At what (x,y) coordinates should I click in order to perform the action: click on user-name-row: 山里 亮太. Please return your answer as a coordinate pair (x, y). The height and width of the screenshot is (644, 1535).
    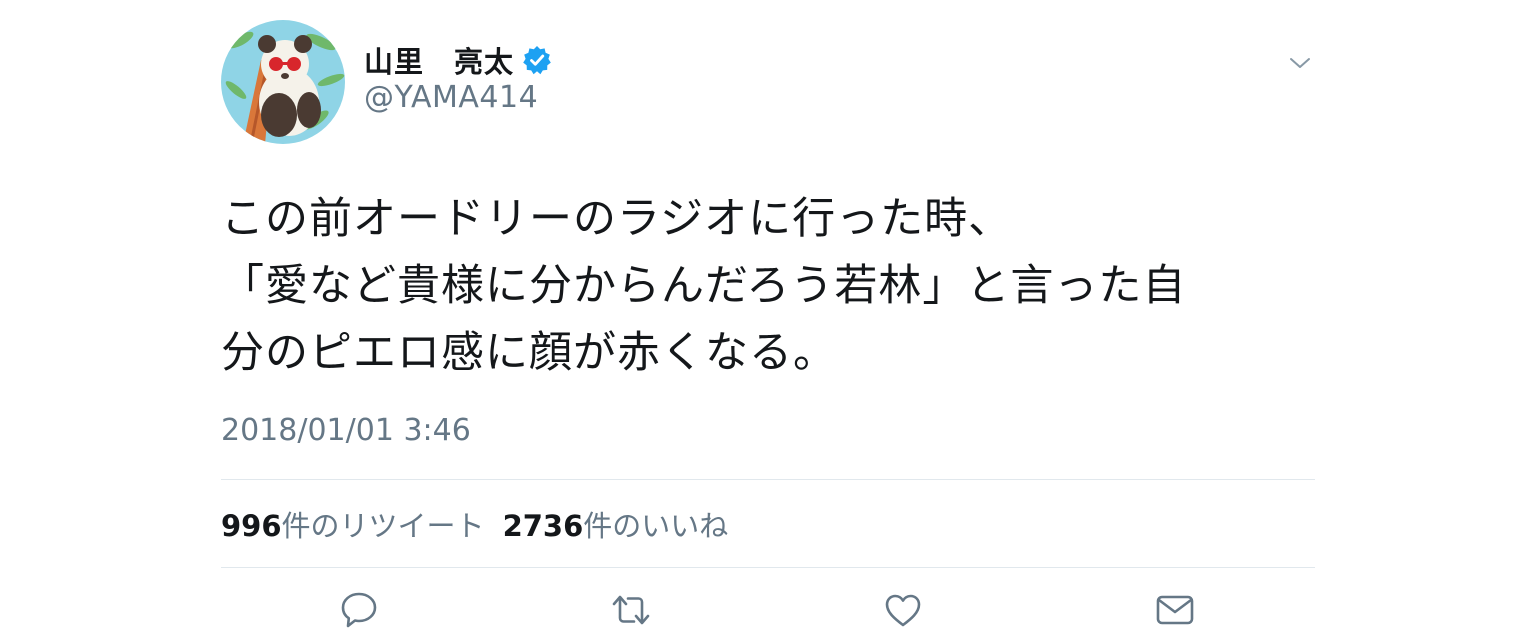
    Looking at the image, I should click on (458, 60).